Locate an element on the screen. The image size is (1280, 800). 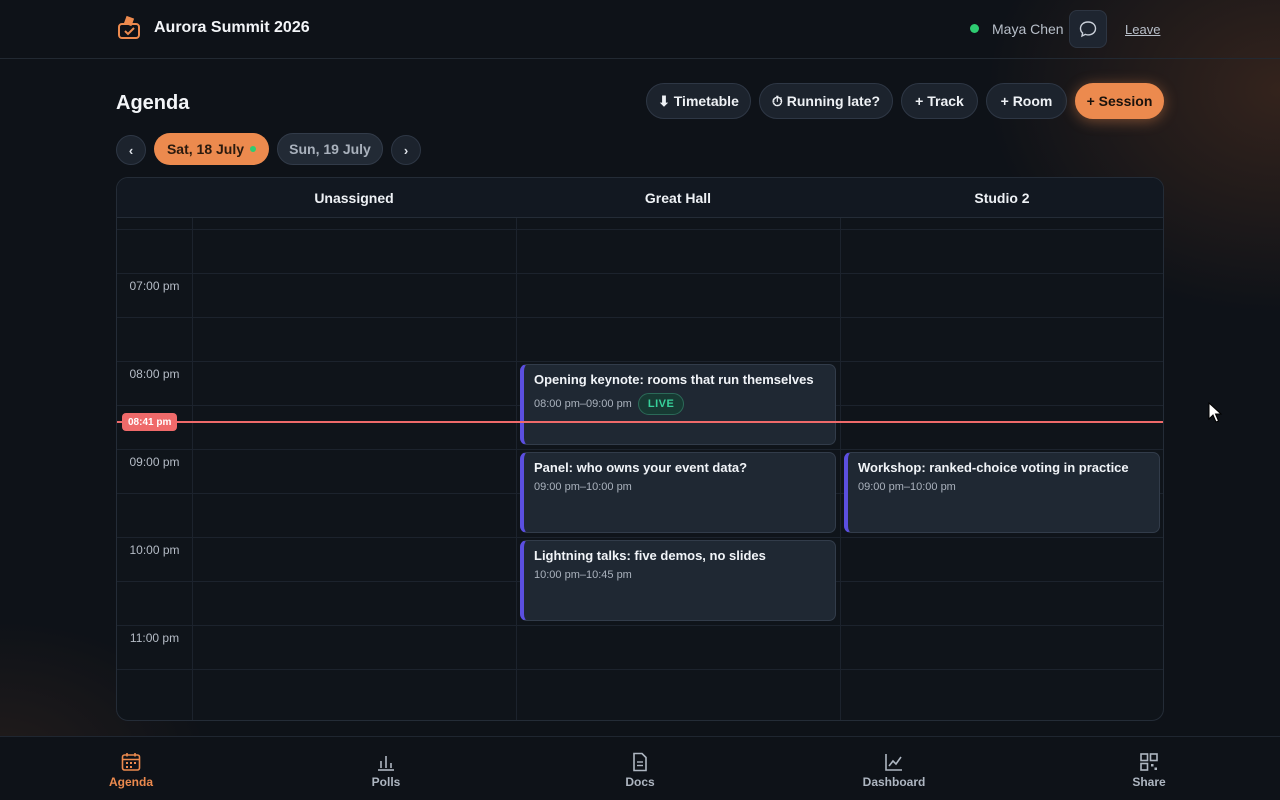
session-title: Panel: who owns your event data? is located at coordinates (641, 467).